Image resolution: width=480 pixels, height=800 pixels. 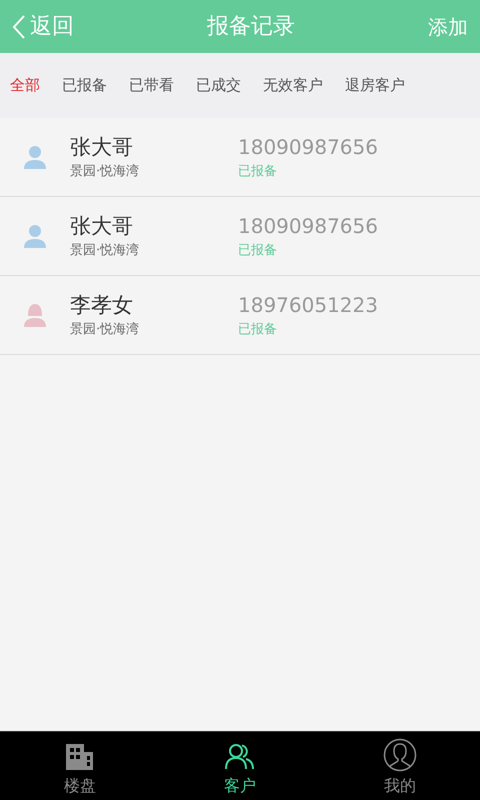 I want to click on filter-tab: 已成交, so click(x=218, y=85).